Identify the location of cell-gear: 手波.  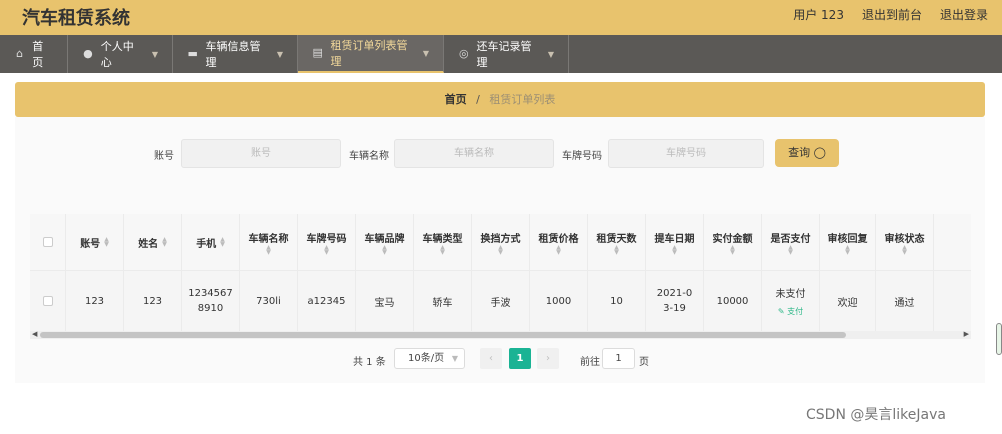
(501, 301).